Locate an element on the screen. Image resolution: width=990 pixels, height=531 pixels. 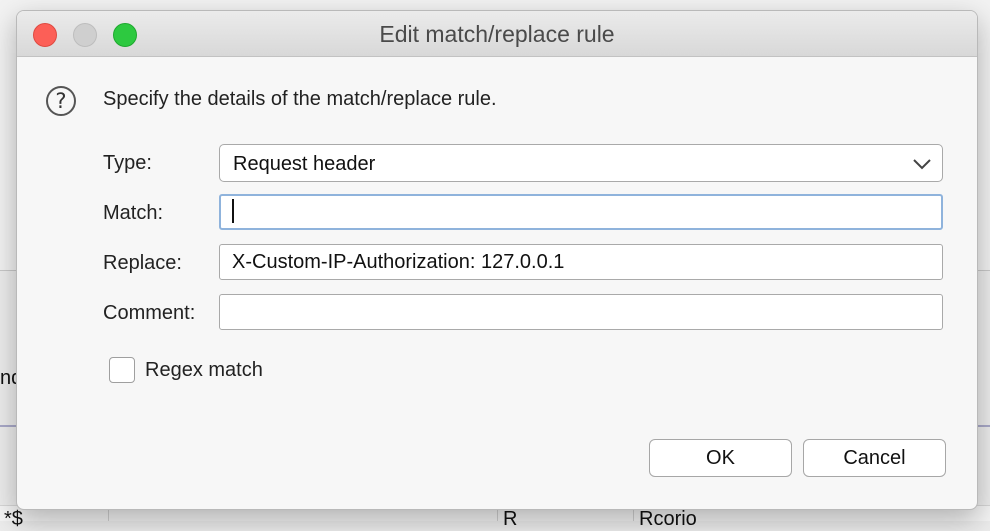
type-select-value: Request header is located at coordinates (304, 164).